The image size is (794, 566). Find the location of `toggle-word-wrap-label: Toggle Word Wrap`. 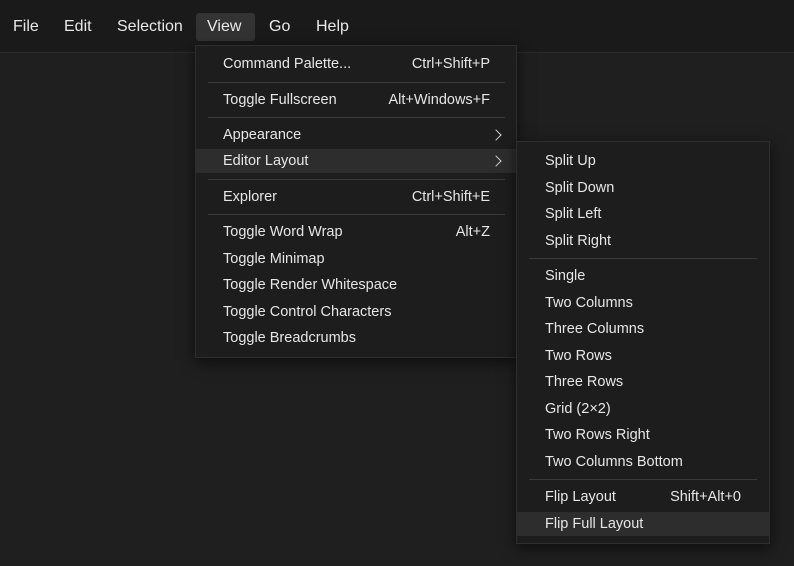

toggle-word-wrap-label: Toggle Word Wrap is located at coordinates (283, 232).